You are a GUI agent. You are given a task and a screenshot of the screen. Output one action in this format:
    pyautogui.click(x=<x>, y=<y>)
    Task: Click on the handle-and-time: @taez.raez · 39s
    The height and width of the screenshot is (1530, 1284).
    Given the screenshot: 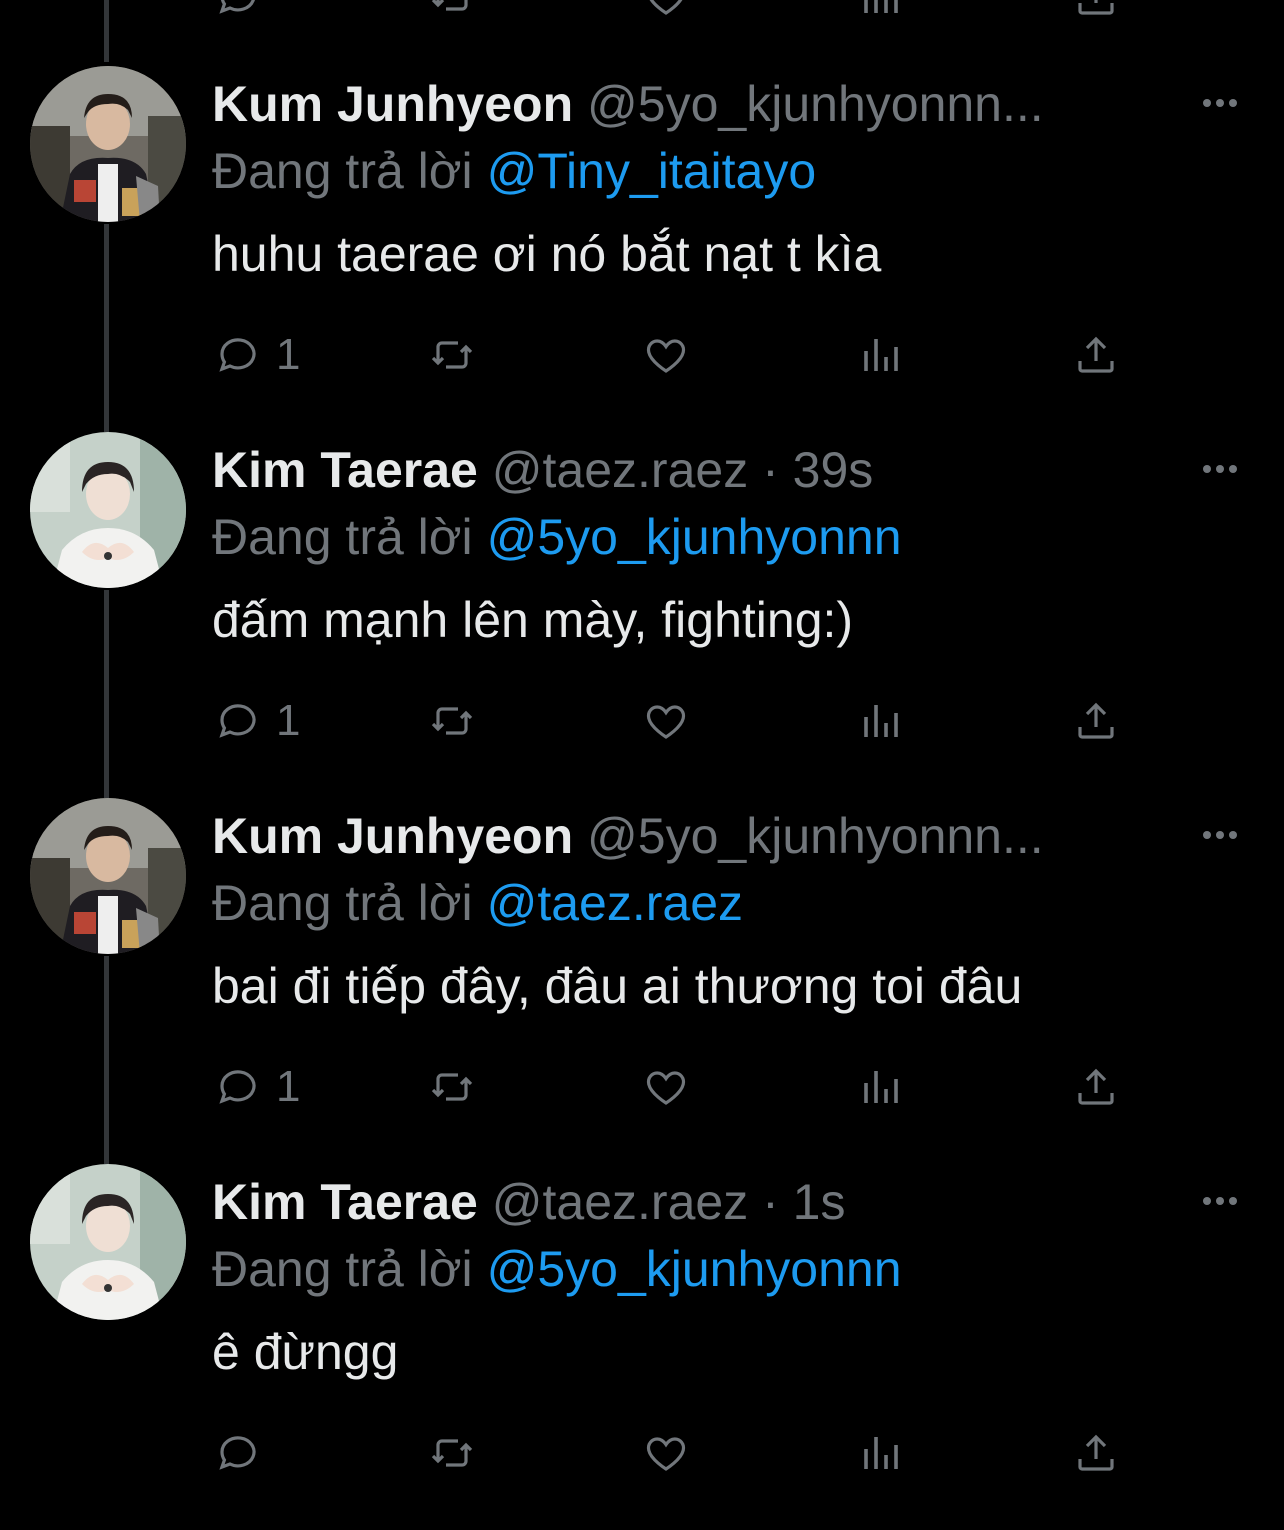 What is the action you would take?
    pyautogui.click(x=682, y=470)
    